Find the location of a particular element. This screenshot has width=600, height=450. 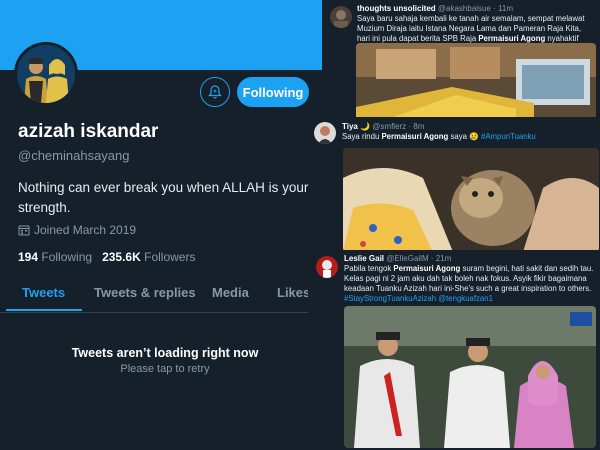

tab-tweets: Tweets is located at coordinates (43, 292).